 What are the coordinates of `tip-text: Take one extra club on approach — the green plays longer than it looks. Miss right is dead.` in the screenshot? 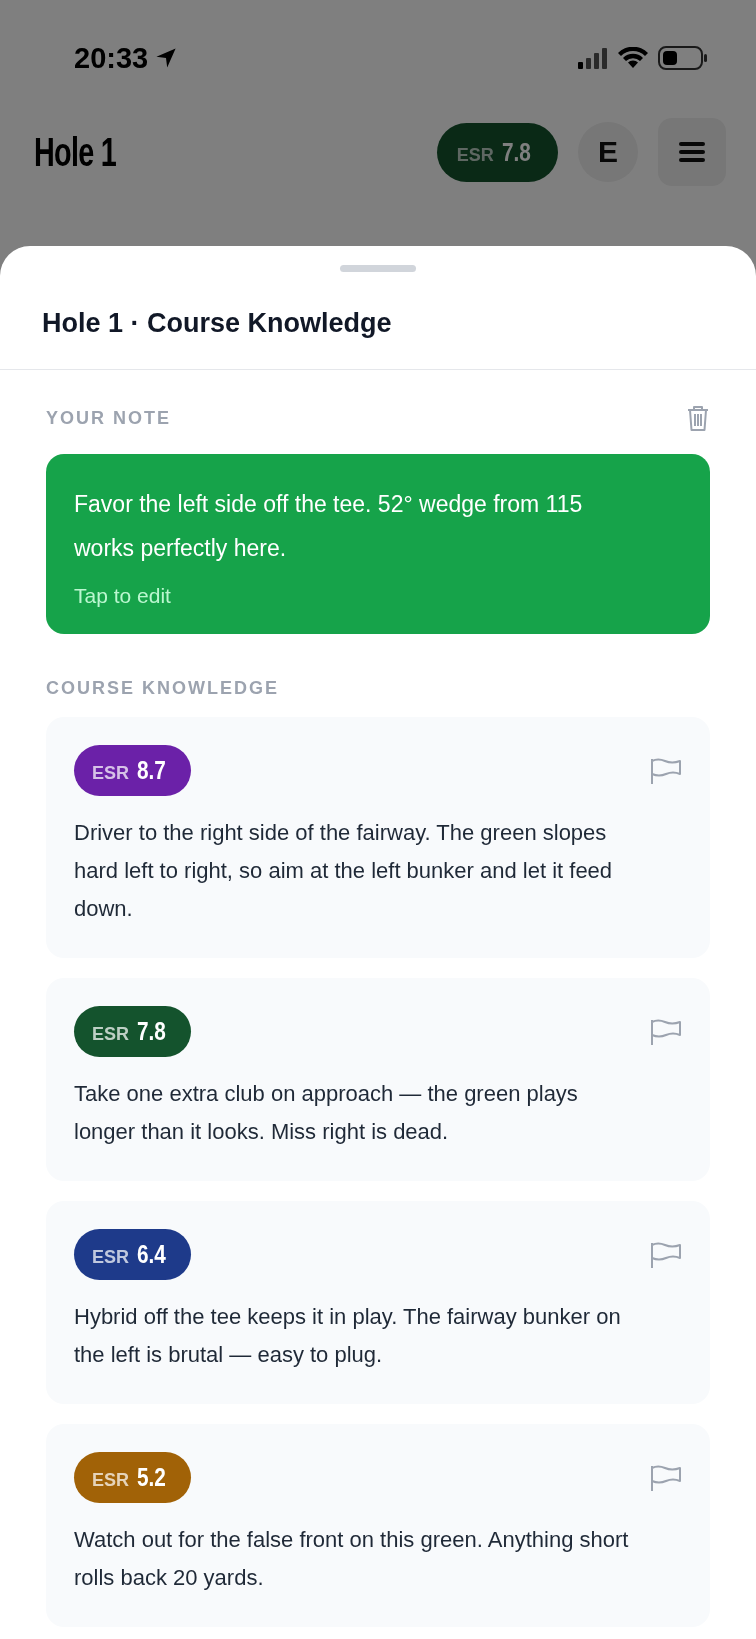 It's located at (326, 1113).